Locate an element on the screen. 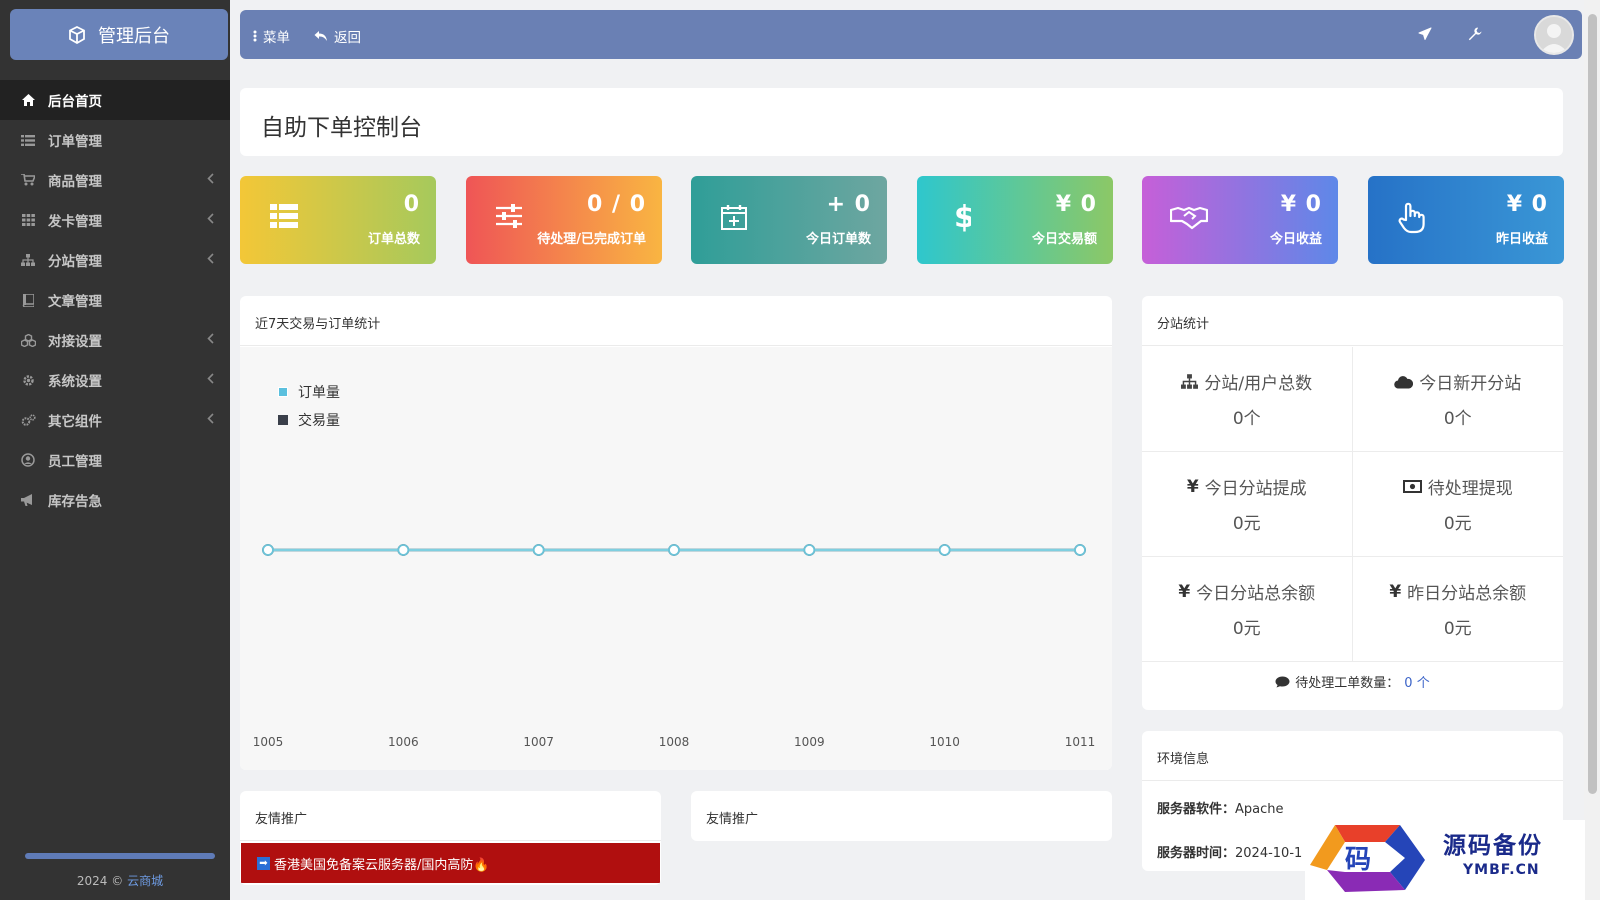 This screenshot has width=1600, height=900. sidebar-item-label: 库存告急 is located at coordinates (75, 502).